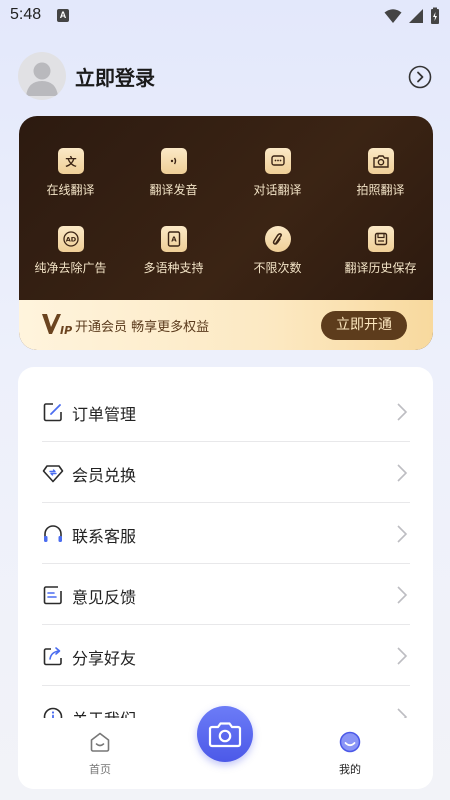 The height and width of the screenshot is (800, 450). Describe the element at coordinates (42, 79) in the screenshot. I see `user-avatar-icon` at that location.